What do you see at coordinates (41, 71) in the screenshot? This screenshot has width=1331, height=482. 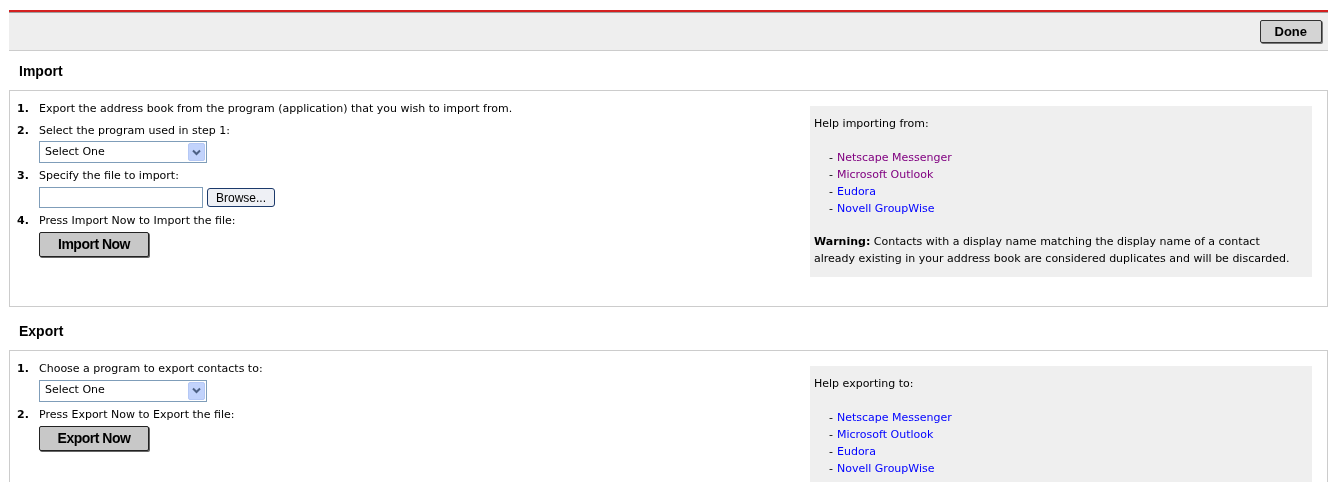 I see `section-heading: Import` at bounding box center [41, 71].